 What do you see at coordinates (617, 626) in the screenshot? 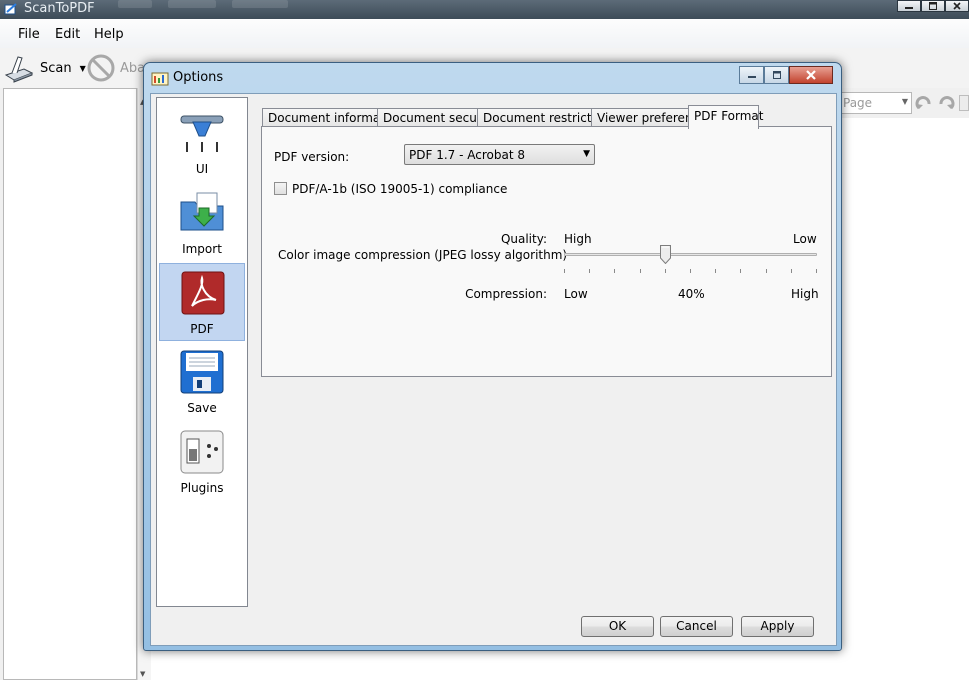
I see `ok-button: OK` at bounding box center [617, 626].